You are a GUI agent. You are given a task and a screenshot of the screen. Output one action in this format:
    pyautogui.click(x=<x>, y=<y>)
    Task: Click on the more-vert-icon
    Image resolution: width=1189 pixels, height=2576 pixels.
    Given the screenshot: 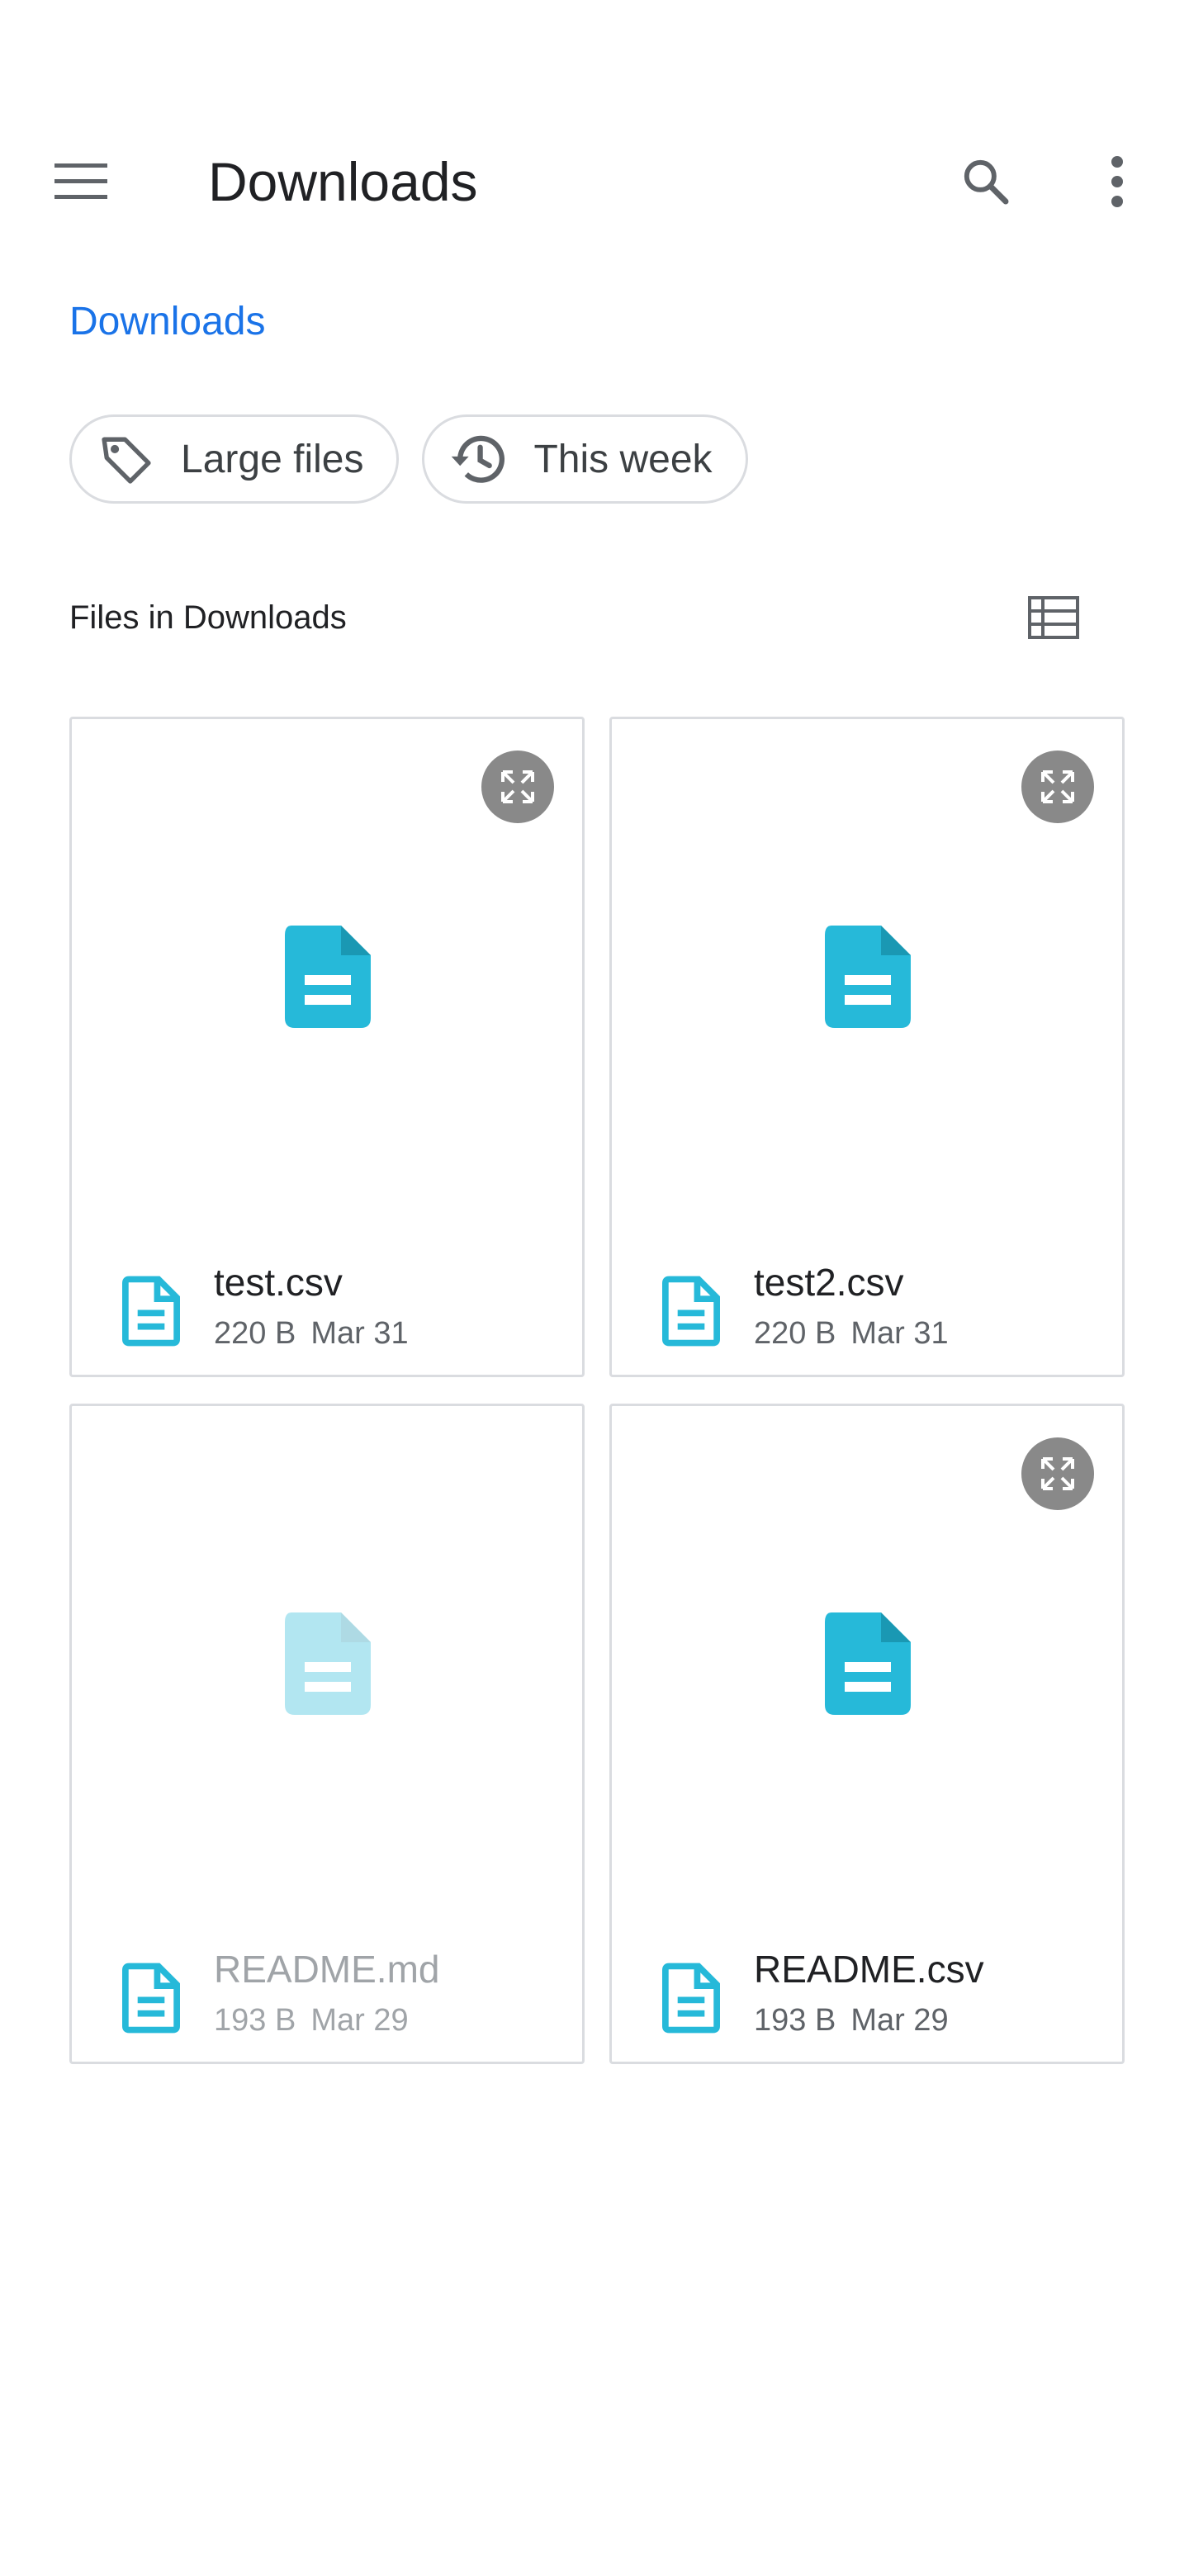 What is the action you would take?
    pyautogui.click(x=1117, y=181)
    